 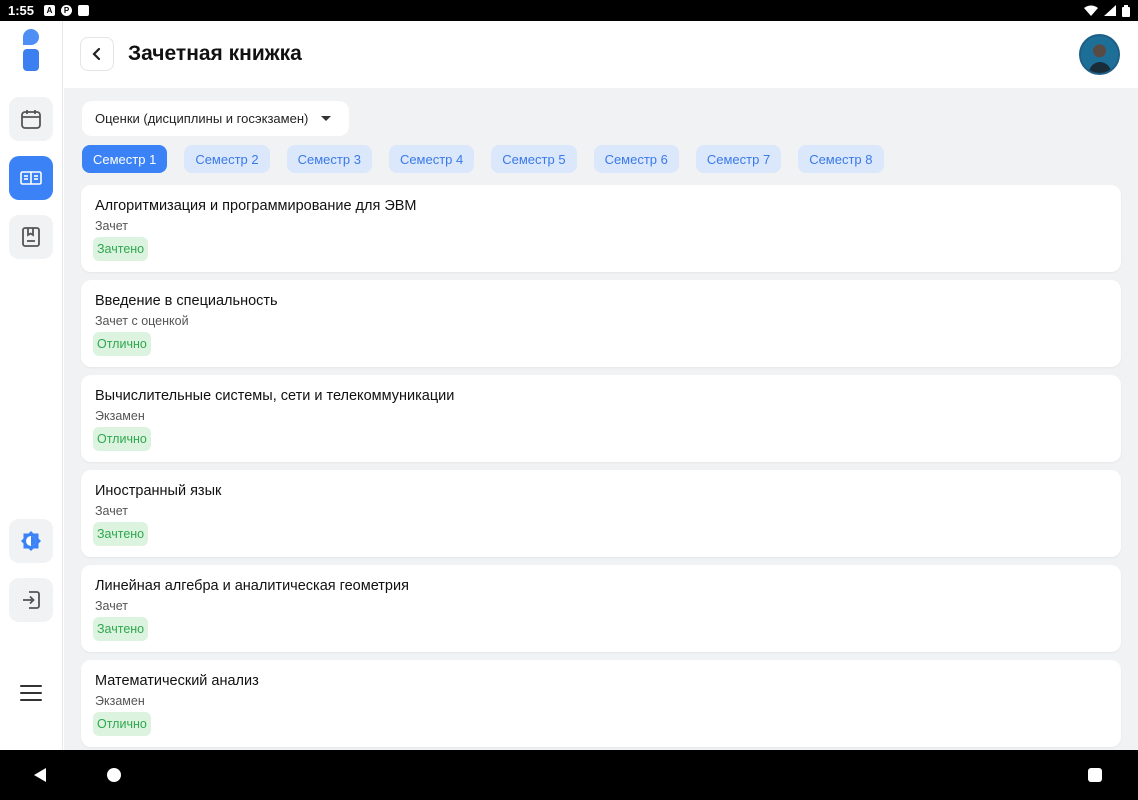 I want to click on caret-down-icon, so click(x=326, y=118).